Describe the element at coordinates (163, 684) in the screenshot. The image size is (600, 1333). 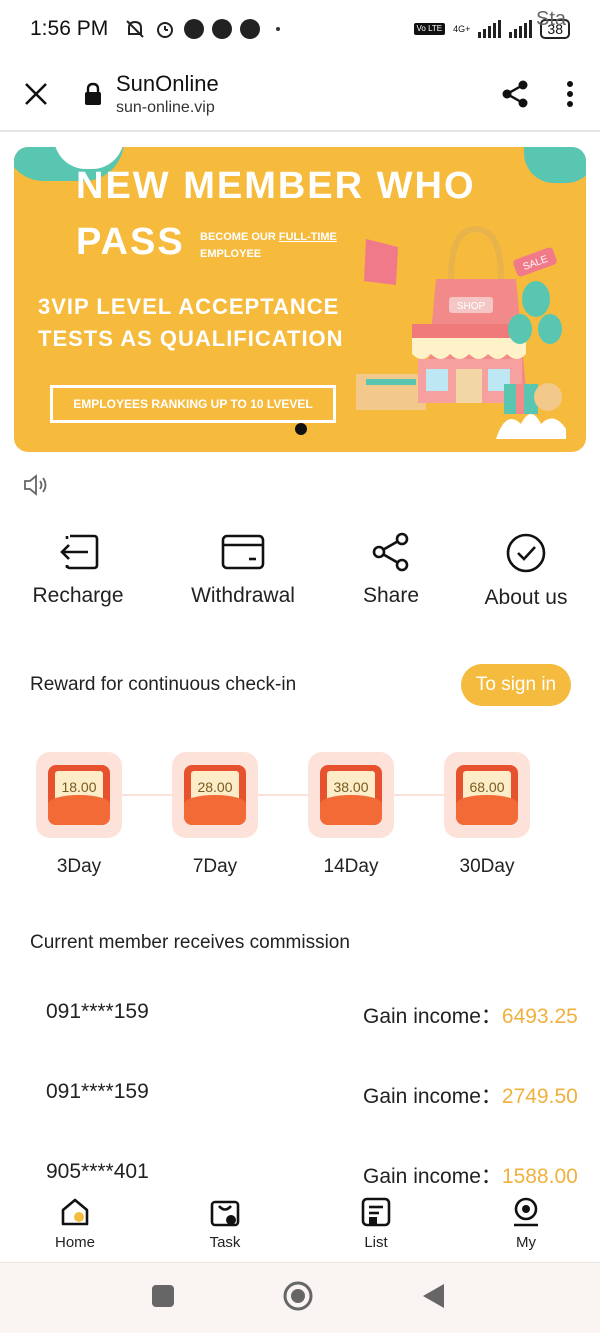
I see `checkin-title: Reward for continuous check-in` at that location.